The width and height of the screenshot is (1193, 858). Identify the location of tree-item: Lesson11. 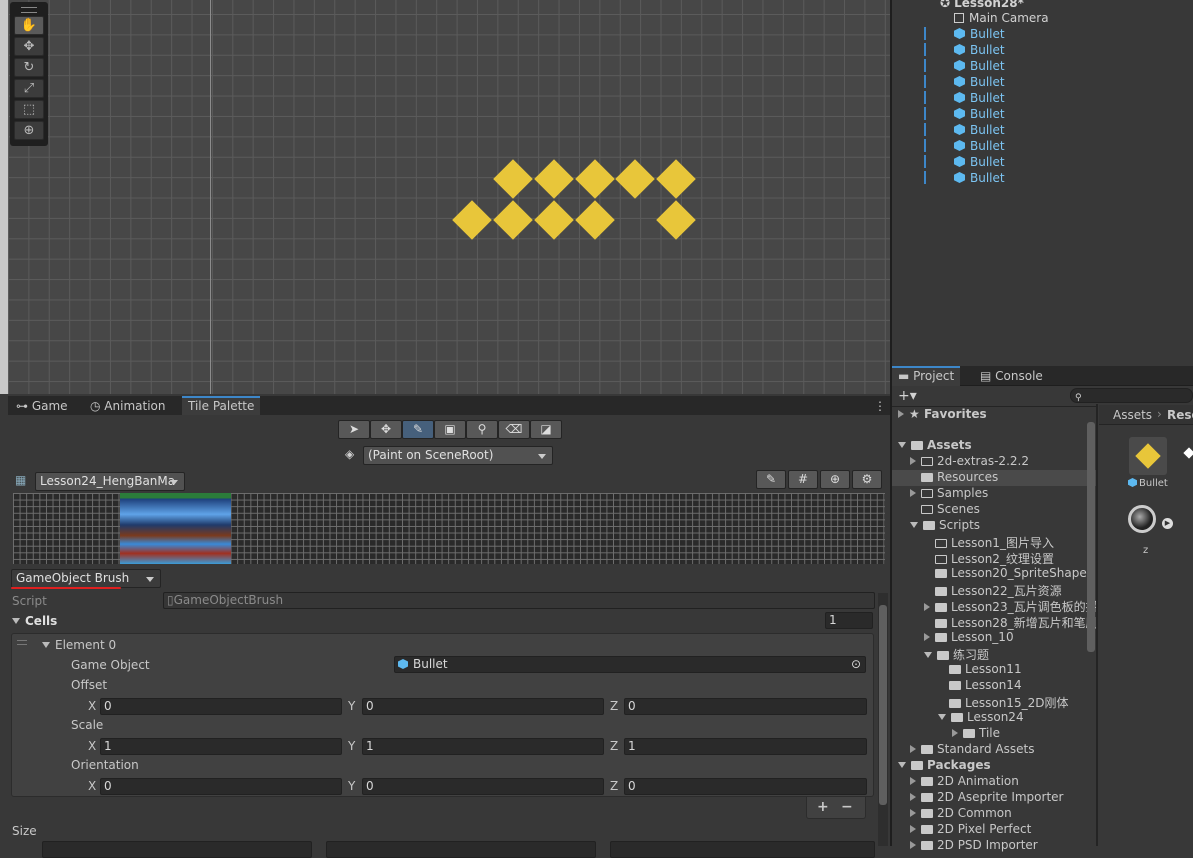
(994, 670).